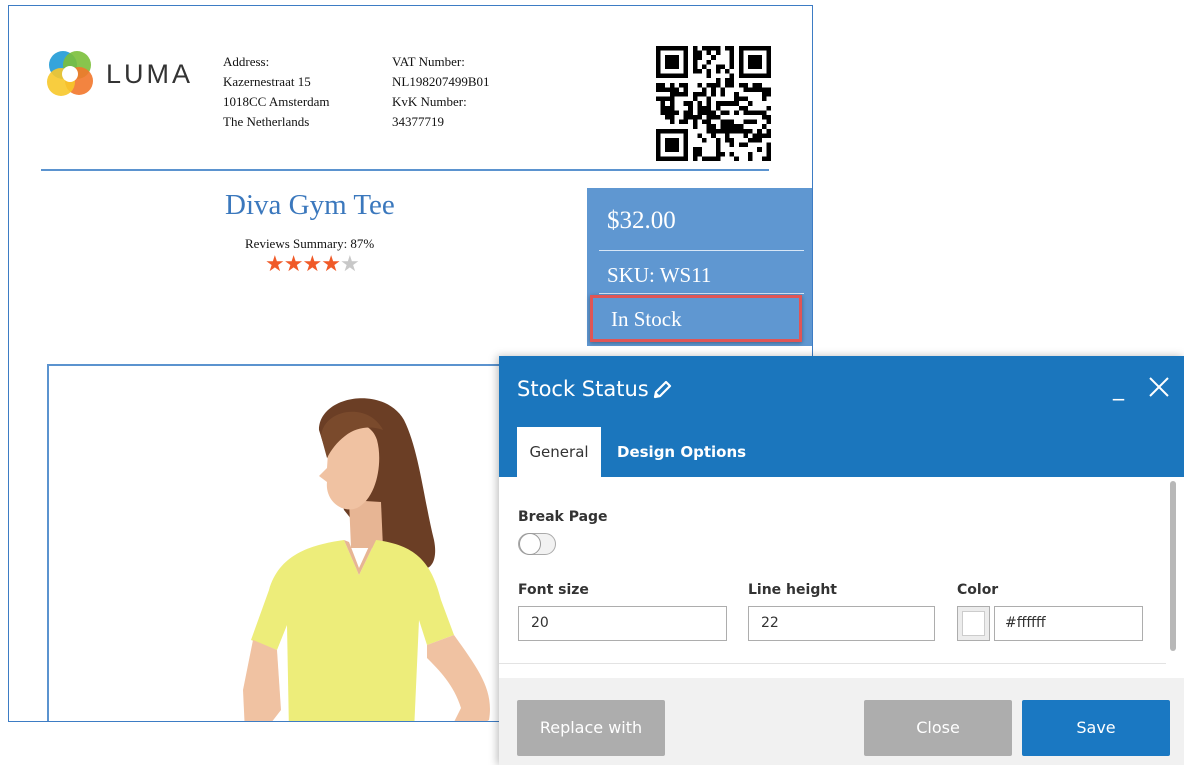 Image resolution: width=1184 pixels, height=765 pixels. Describe the element at coordinates (646, 319) in the screenshot. I see `stock-status-text: In Stock` at that location.